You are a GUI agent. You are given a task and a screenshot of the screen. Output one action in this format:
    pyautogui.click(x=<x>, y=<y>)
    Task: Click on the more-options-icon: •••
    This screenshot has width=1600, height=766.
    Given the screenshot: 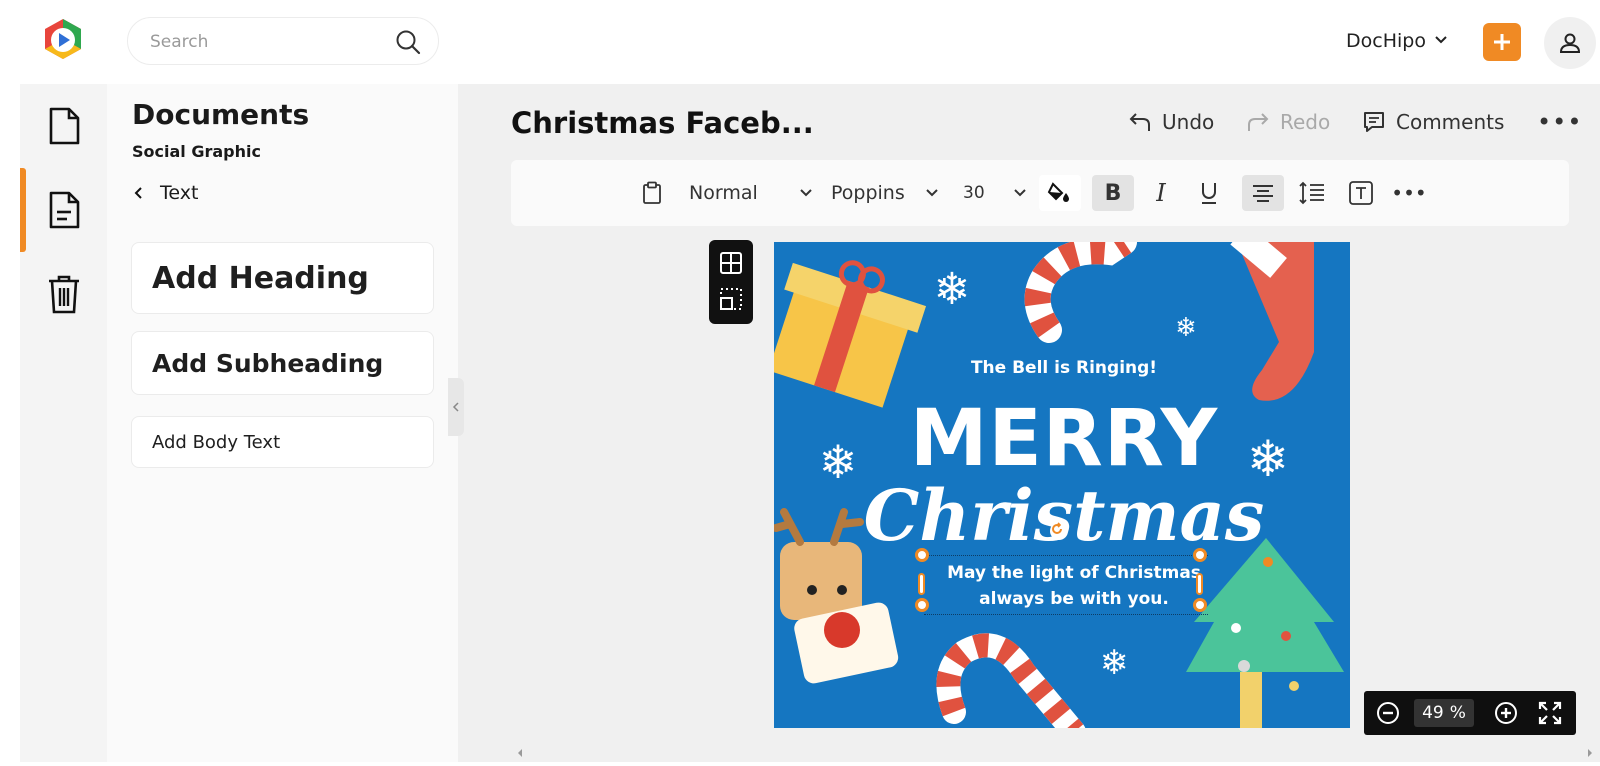 What is the action you would take?
    pyautogui.click(x=1559, y=122)
    